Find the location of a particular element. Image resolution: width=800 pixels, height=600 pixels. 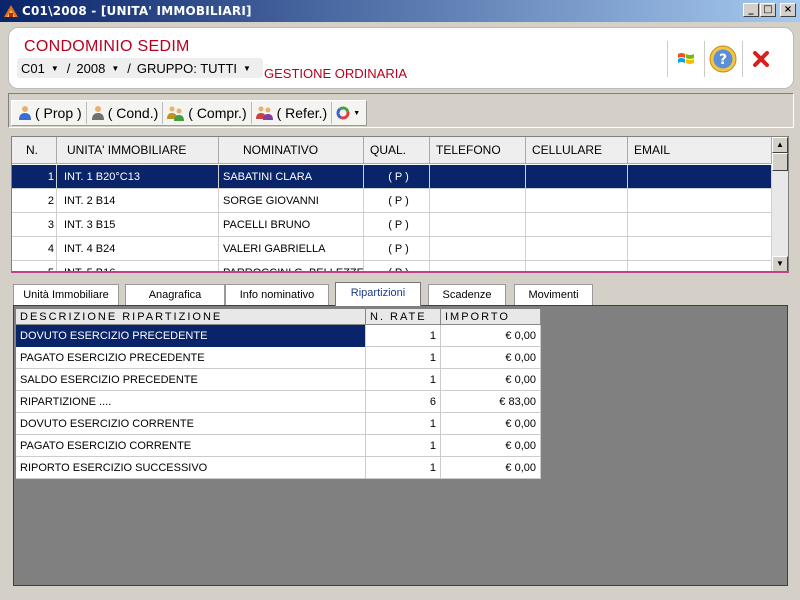

refer-button: ( Refer.) is located at coordinates (292, 113).